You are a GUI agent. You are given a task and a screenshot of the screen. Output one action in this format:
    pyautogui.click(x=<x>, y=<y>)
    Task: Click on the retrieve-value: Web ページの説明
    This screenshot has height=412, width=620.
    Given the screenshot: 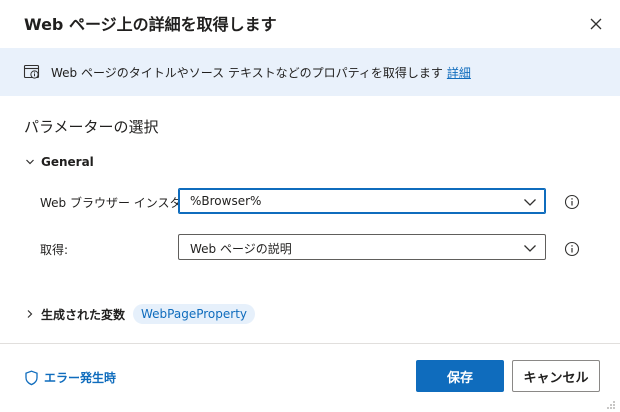 What is the action you would take?
    pyautogui.click(x=241, y=249)
    